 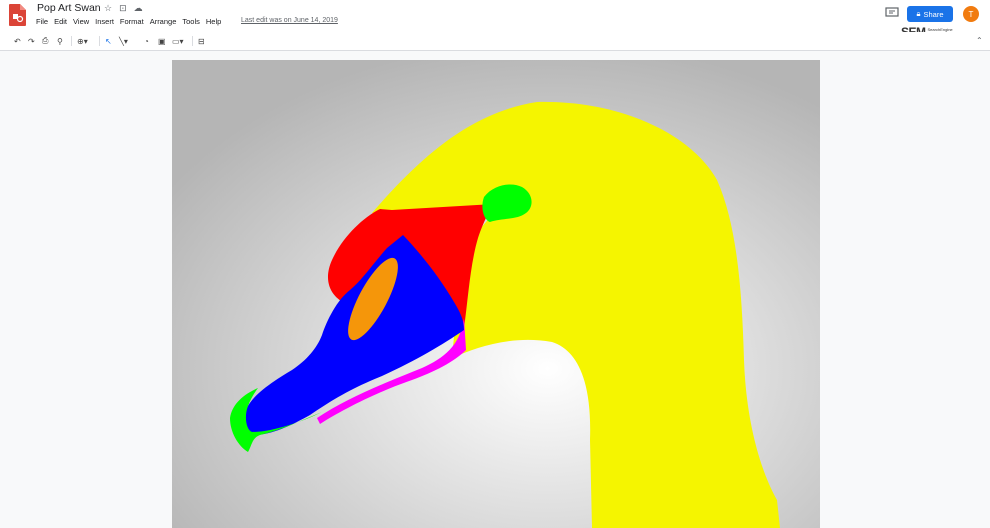 What do you see at coordinates (45, 41) in the screenshot?
I see `print-icon: ⎙` at bounding box center [45, 41].